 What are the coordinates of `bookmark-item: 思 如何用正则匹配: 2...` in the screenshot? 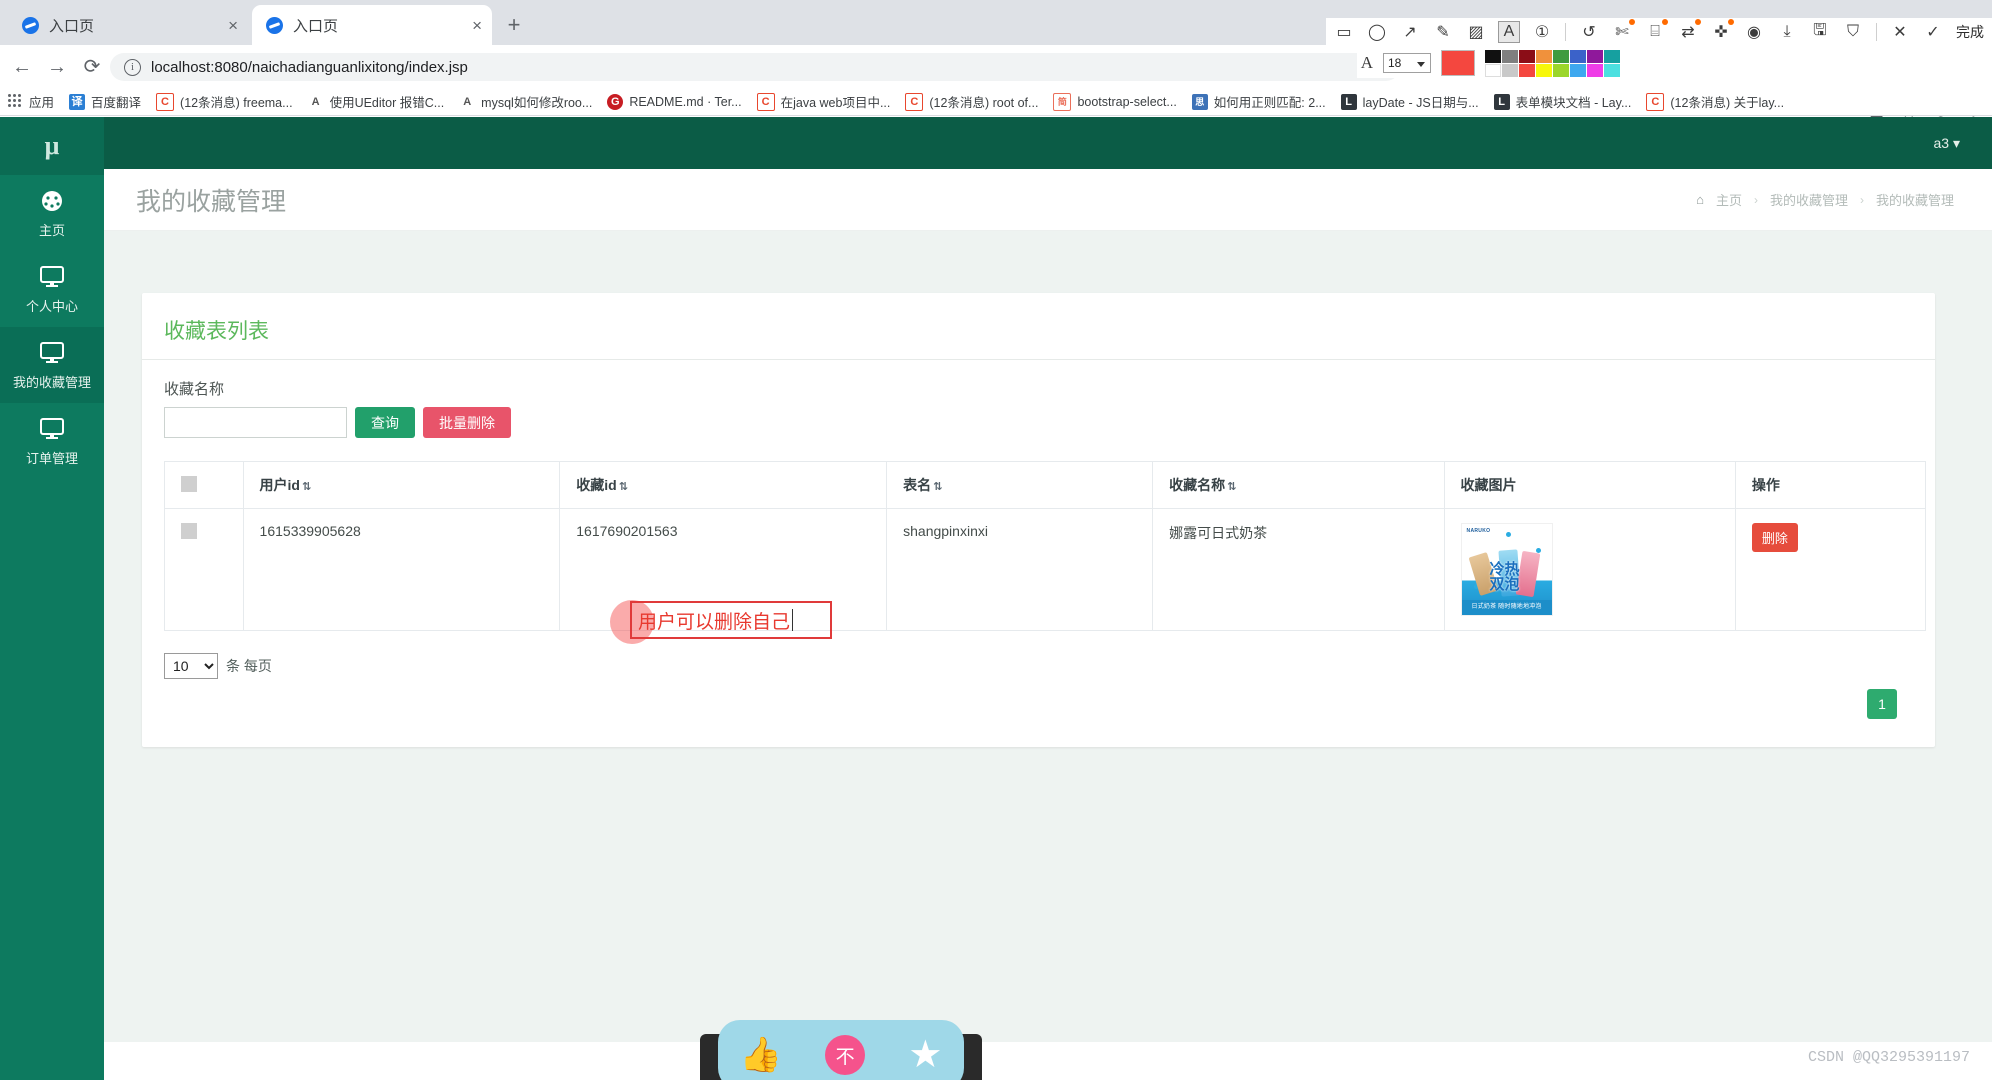 It's located at (1258, 101).